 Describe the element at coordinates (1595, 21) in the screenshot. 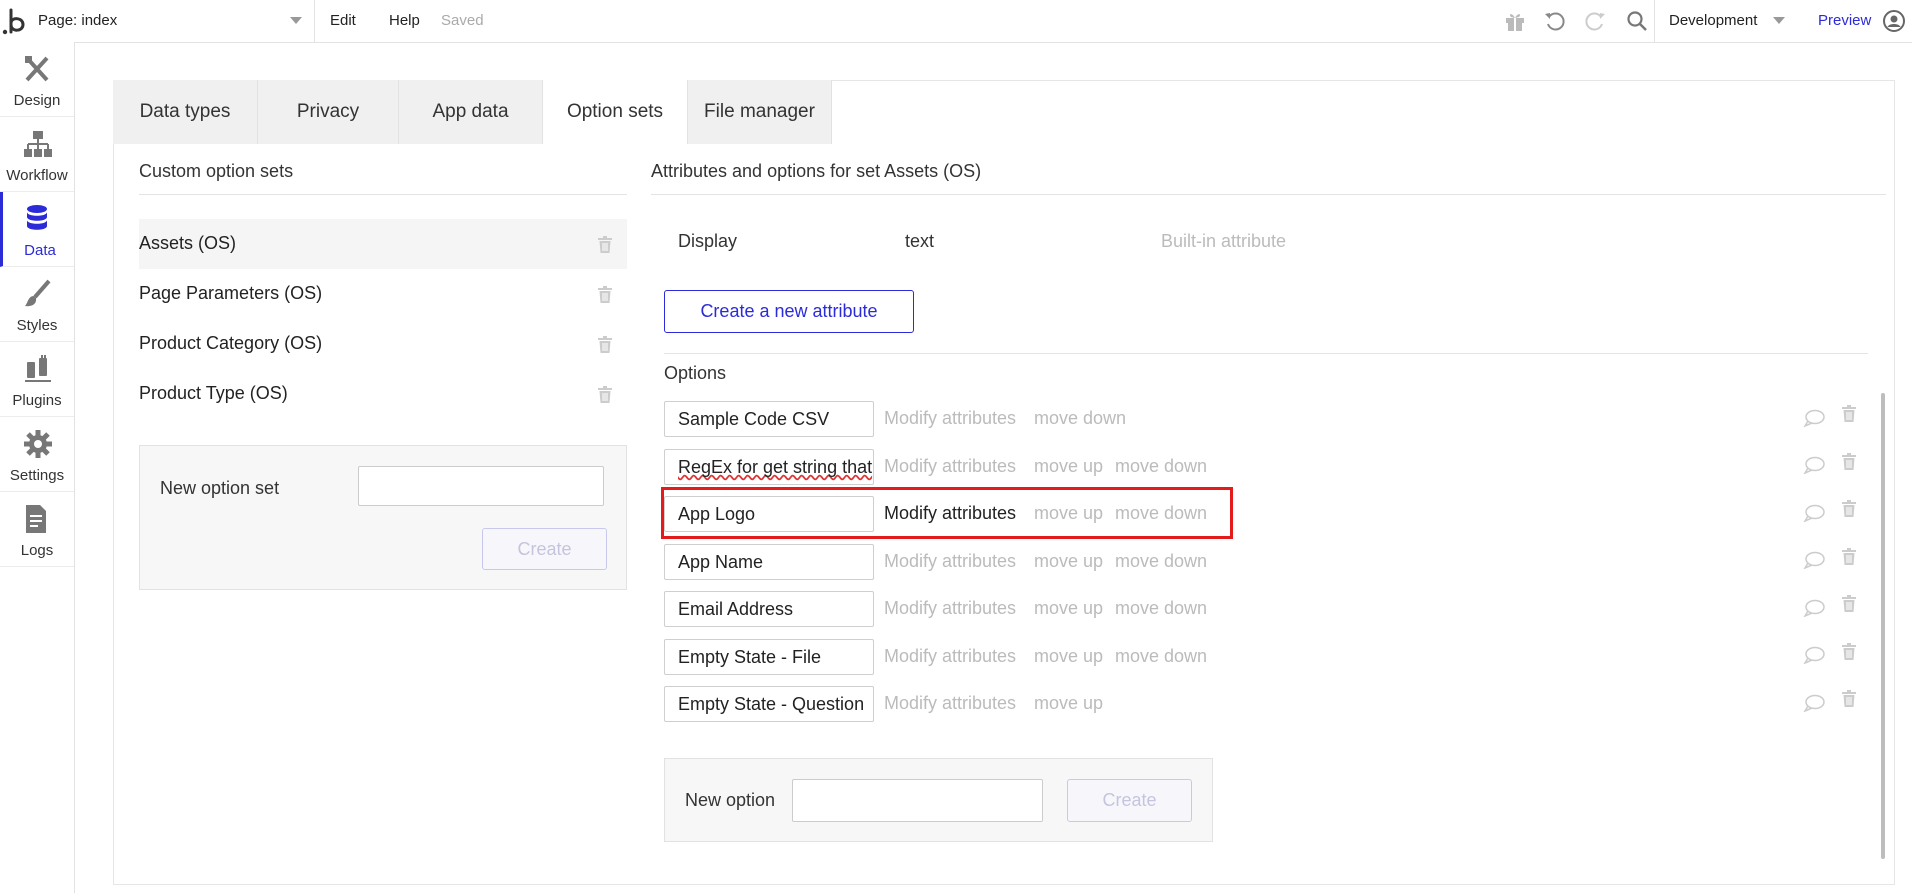

I see `redo-icon` at that location.